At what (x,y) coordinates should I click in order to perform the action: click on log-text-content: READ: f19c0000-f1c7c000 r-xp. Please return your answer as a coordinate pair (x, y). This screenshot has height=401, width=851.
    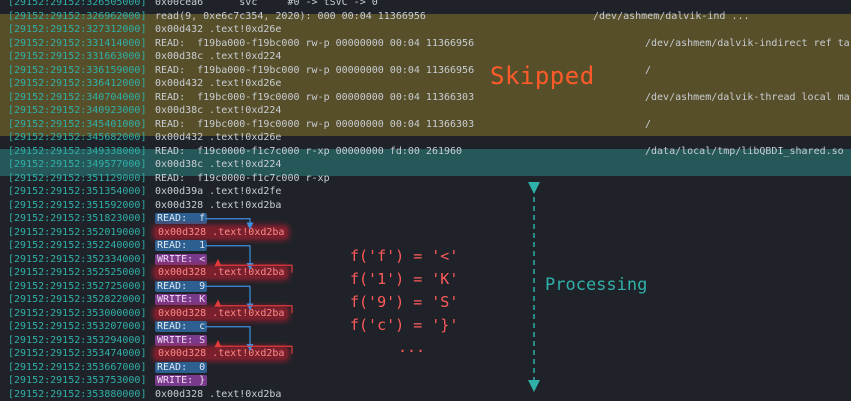
    Looking at the image, I should click on (242, 178).